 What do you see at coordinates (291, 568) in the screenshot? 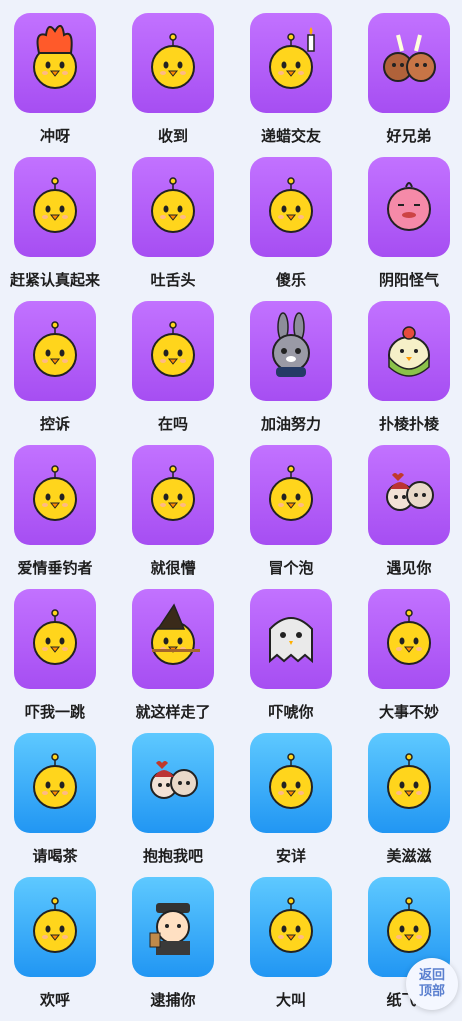
I see `sticker-label: 冒个泡` at bounding box center [291, 568].